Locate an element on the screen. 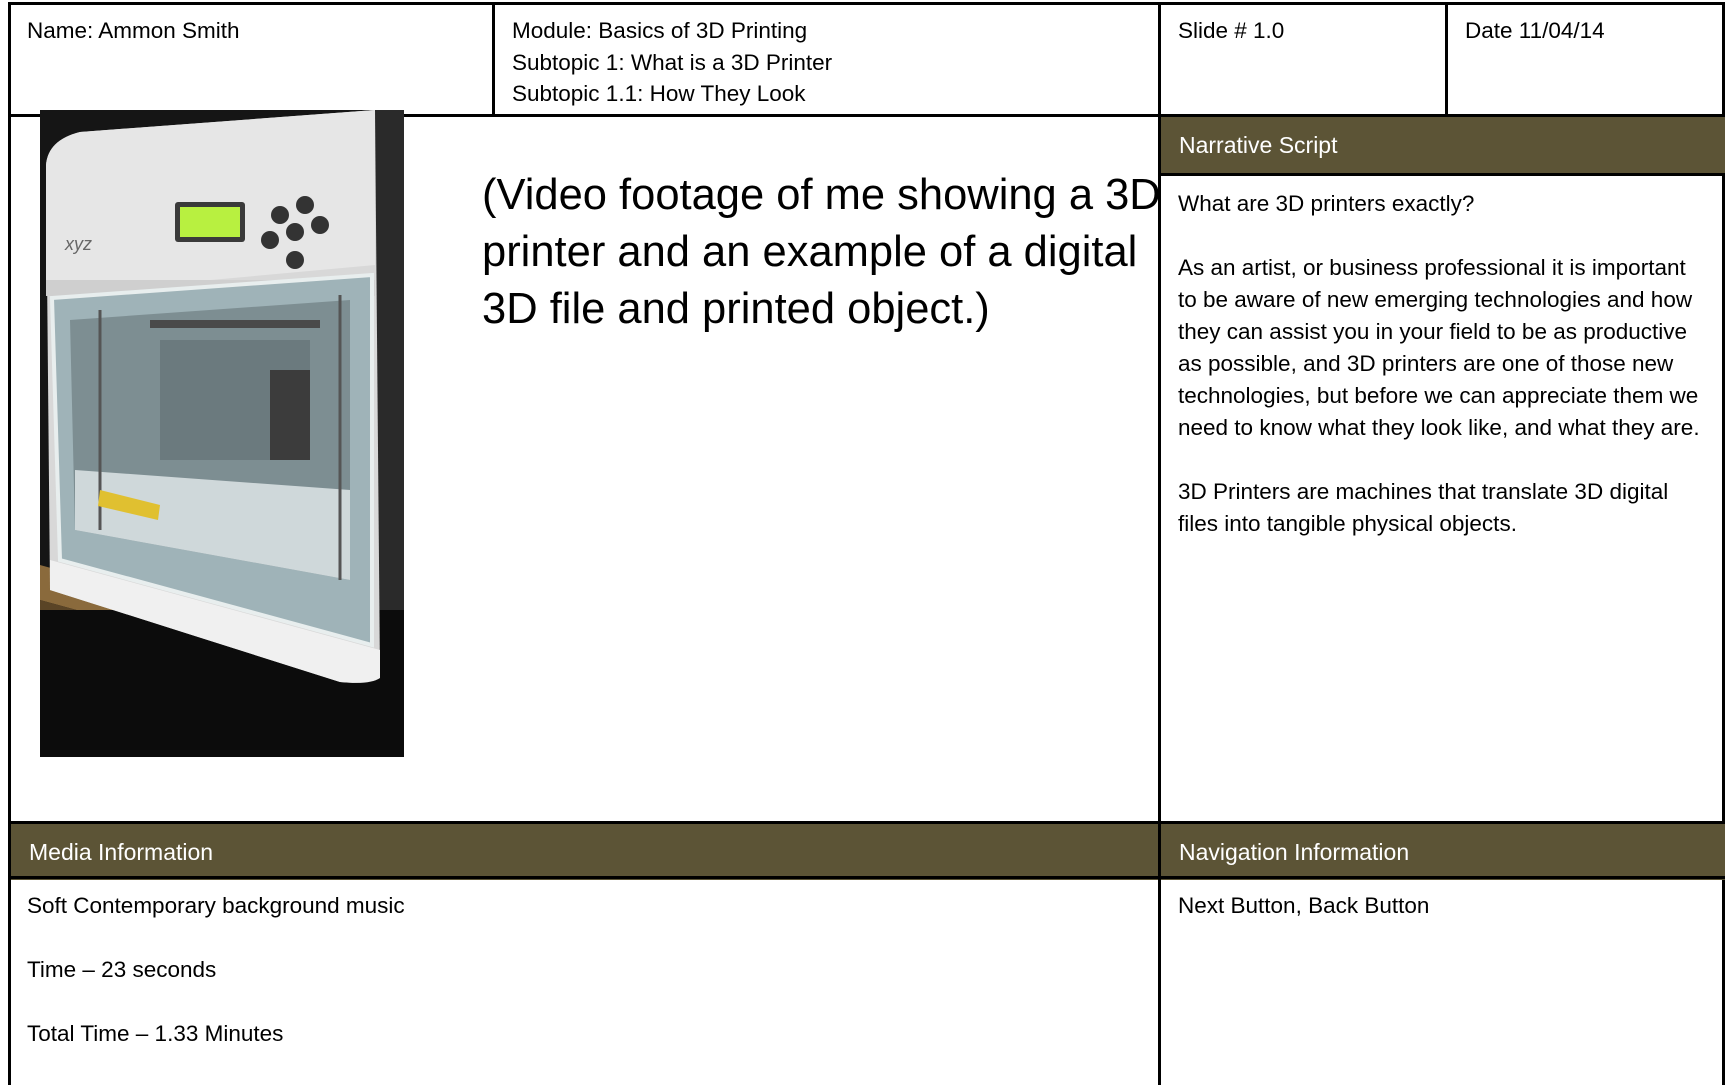 The image size is (1725, 1085). svg-text: xyz is located at coordinates (78, 244).